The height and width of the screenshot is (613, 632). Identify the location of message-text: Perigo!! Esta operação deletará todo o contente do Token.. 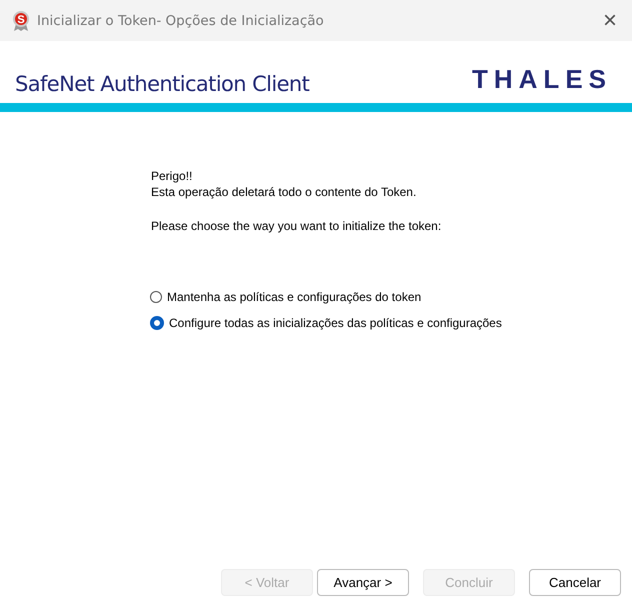
(284, 184).